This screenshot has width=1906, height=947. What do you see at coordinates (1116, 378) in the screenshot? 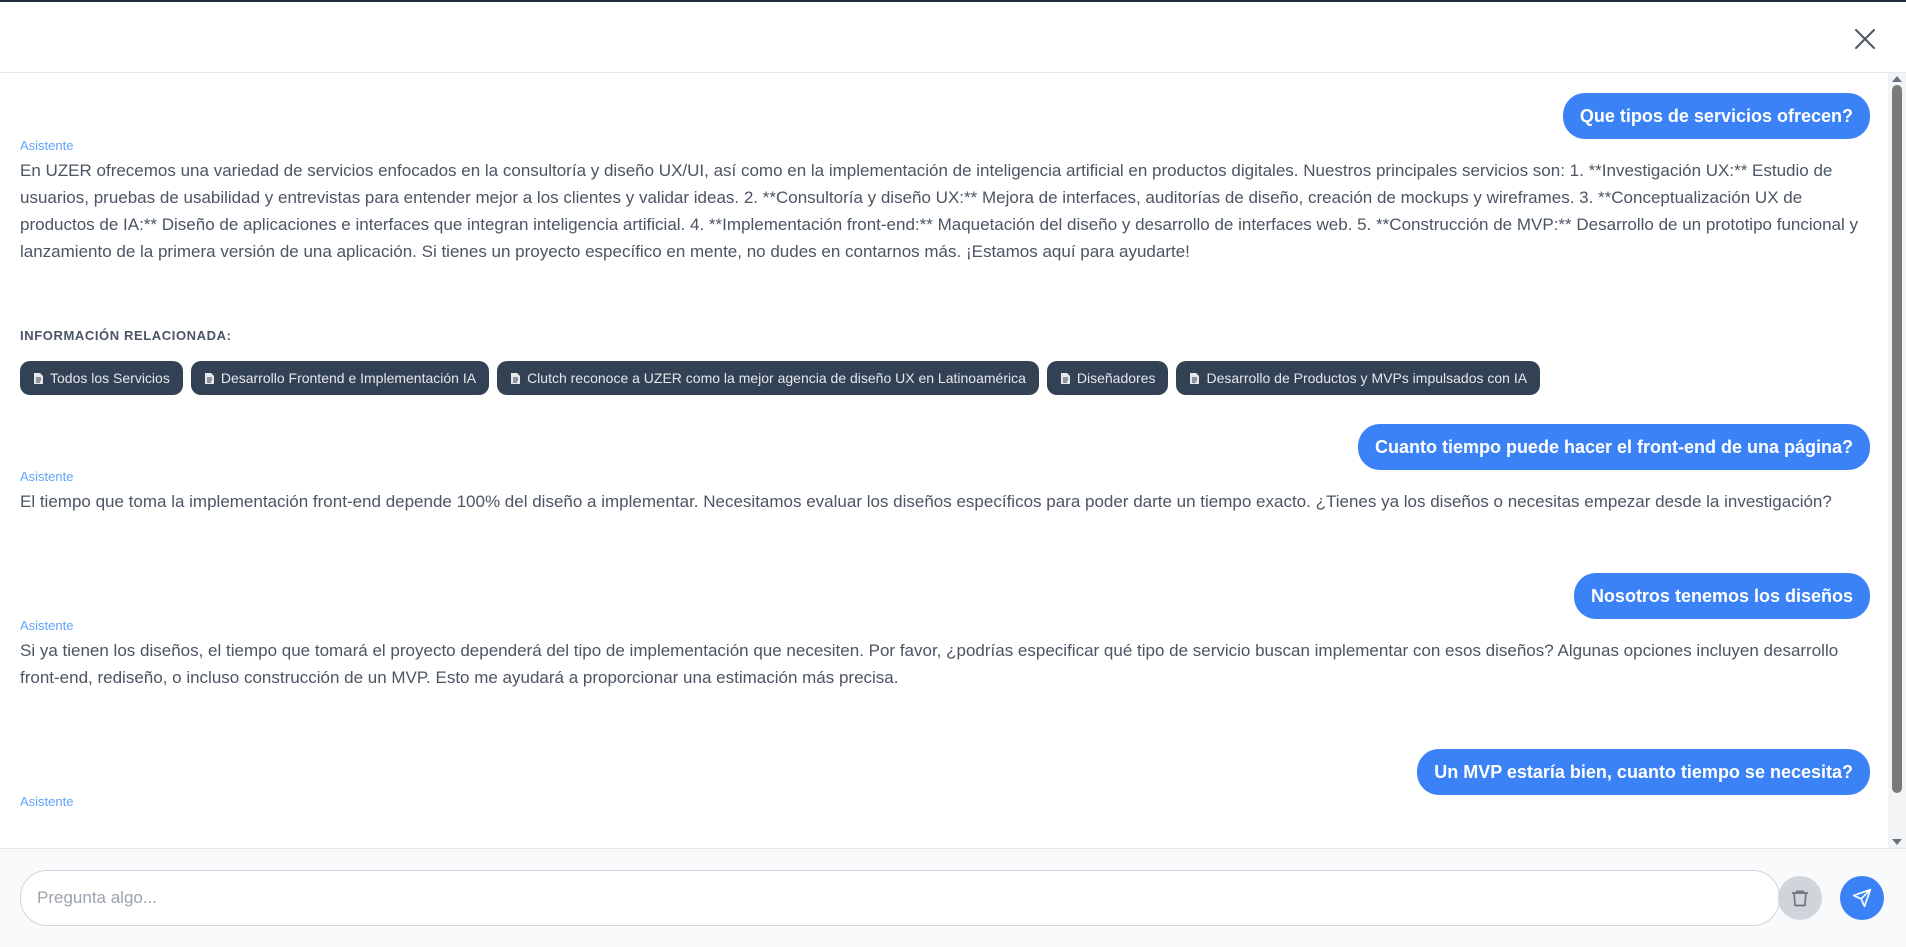
I see `related-chip-label: Diseñadores` at bounding box center [1116, 378].